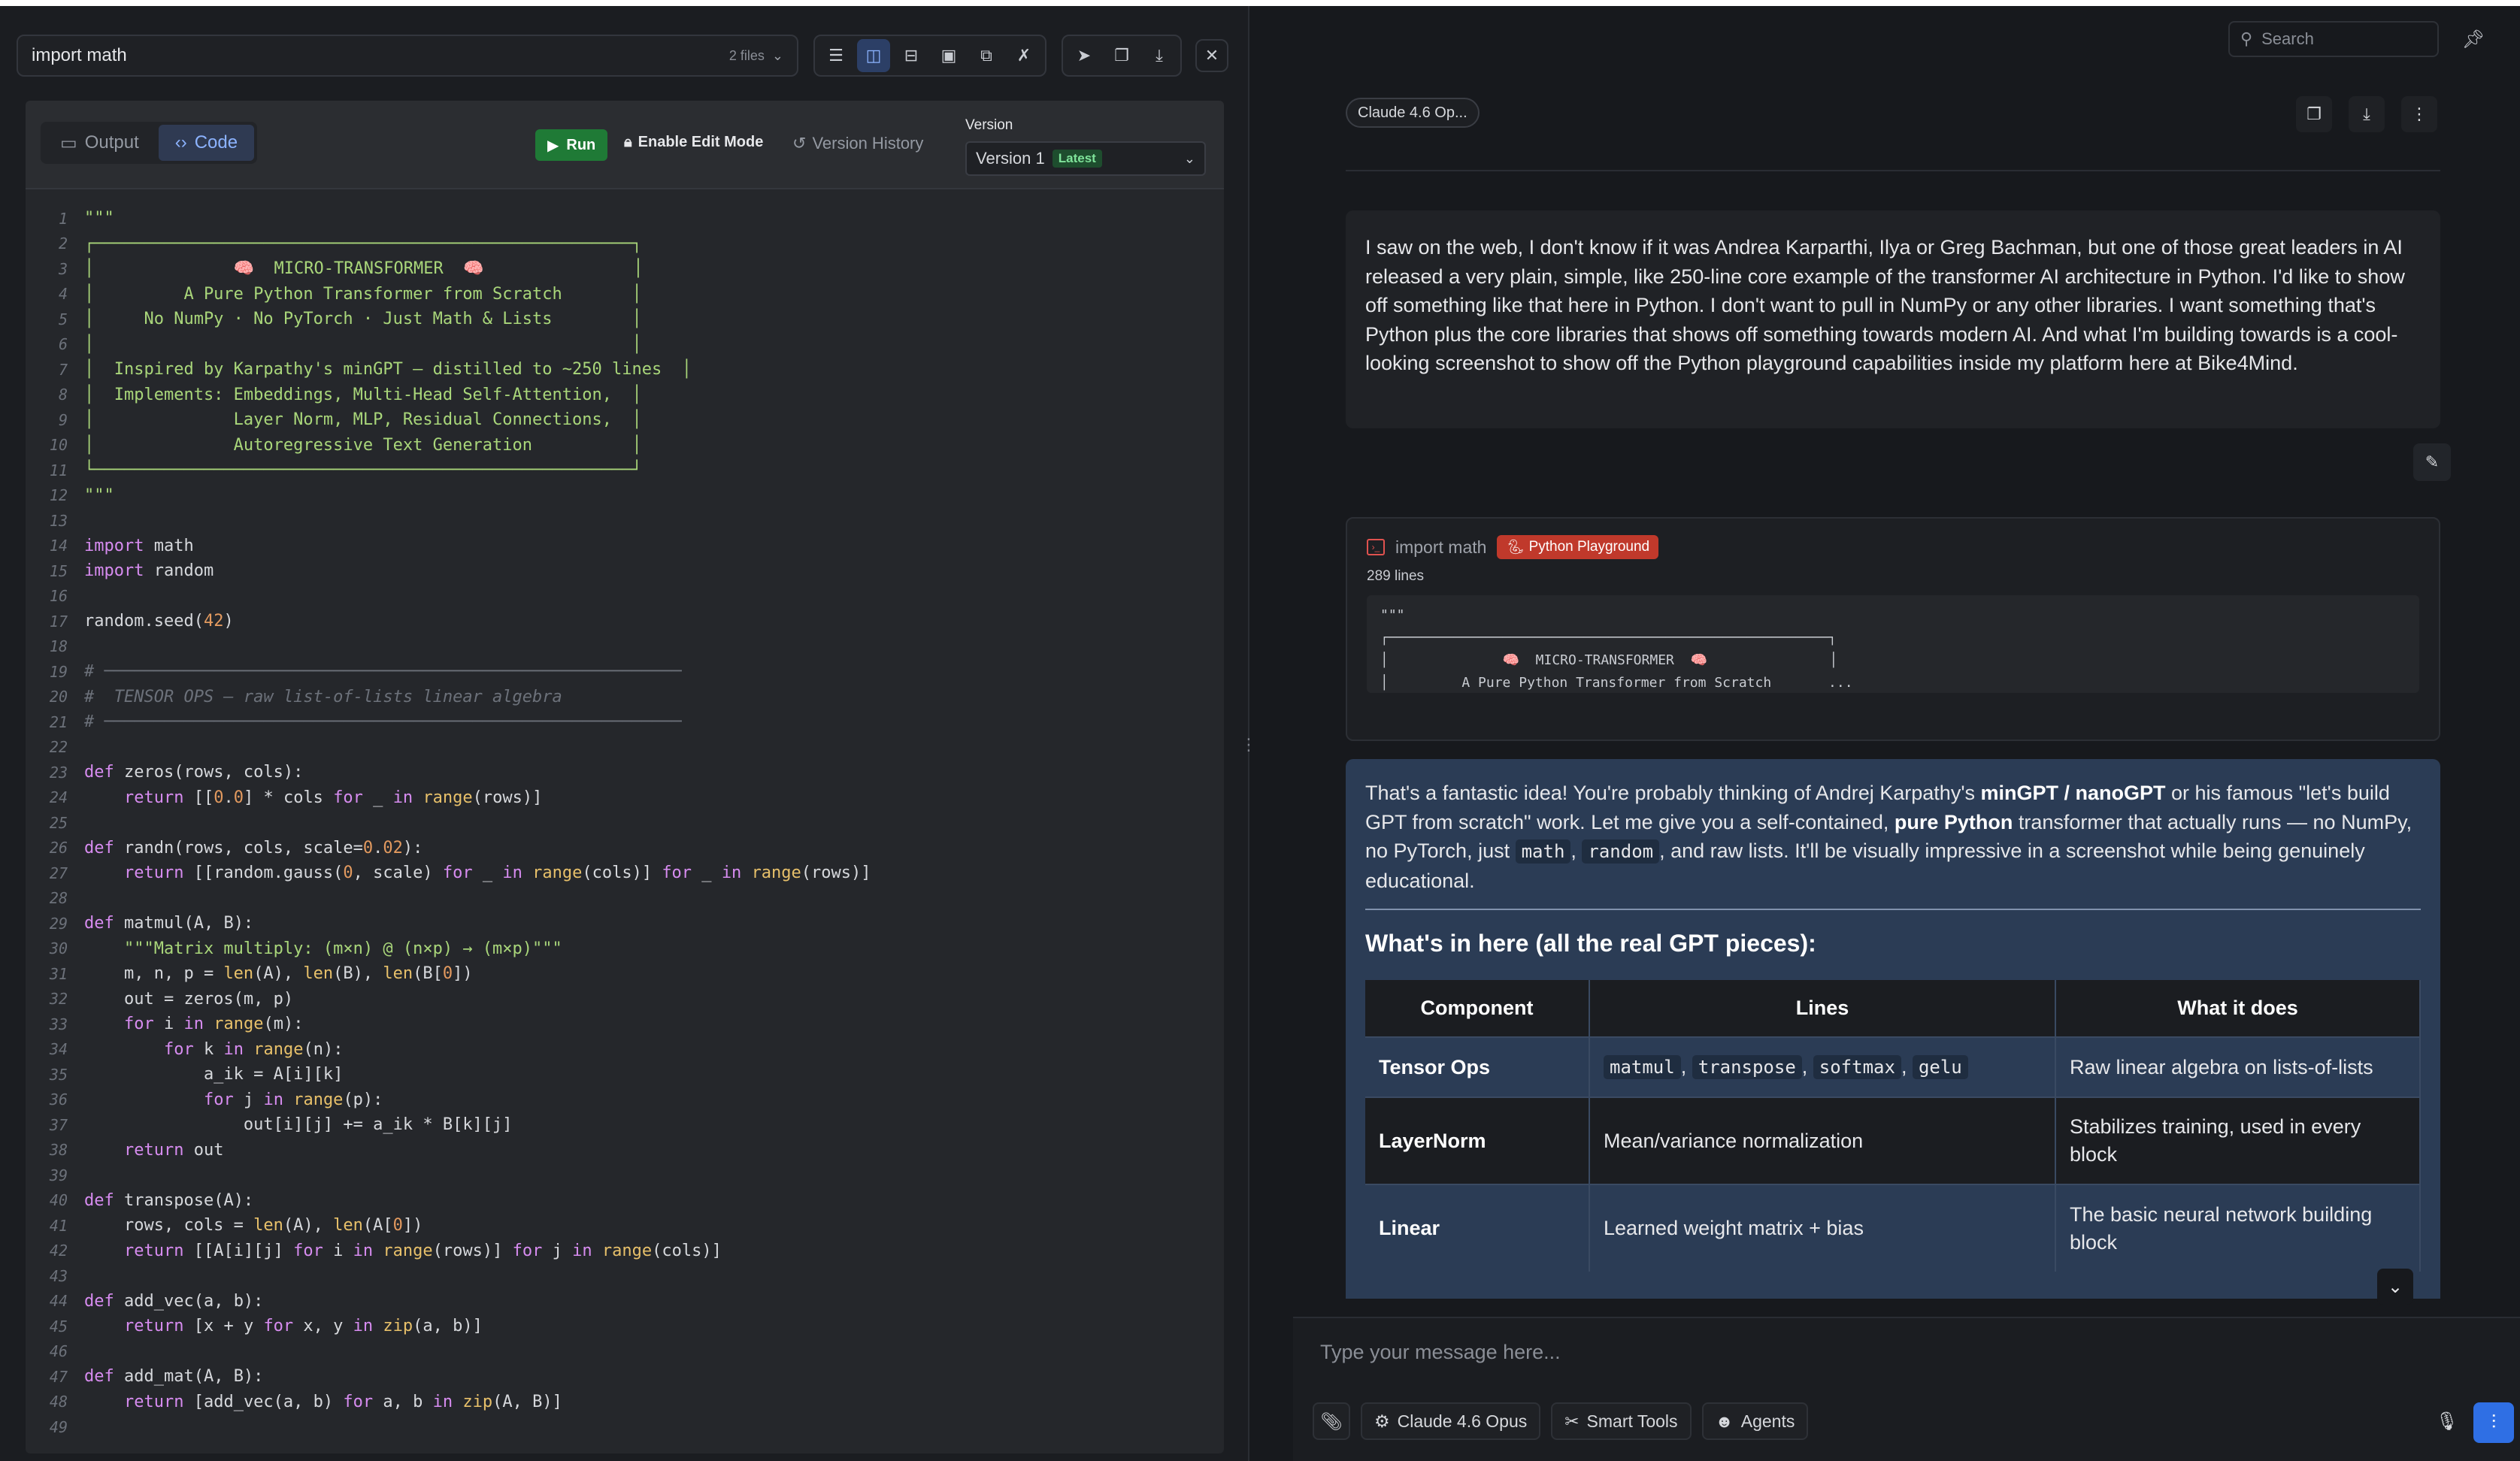  I want to click on python-playground-badge: 🐍︎ Python Playground, so click(1578, 547).